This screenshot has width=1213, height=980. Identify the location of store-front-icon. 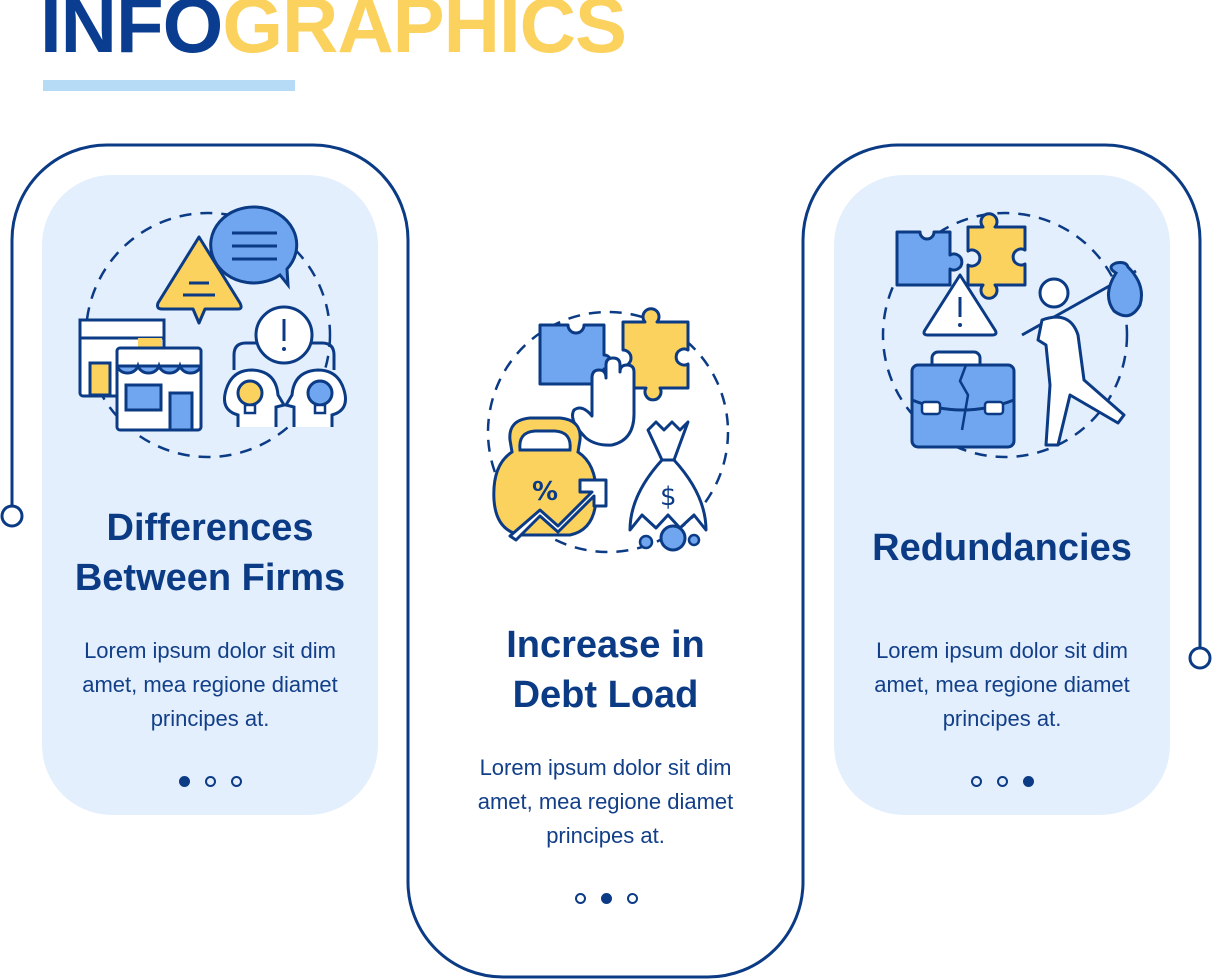
(159, 389).